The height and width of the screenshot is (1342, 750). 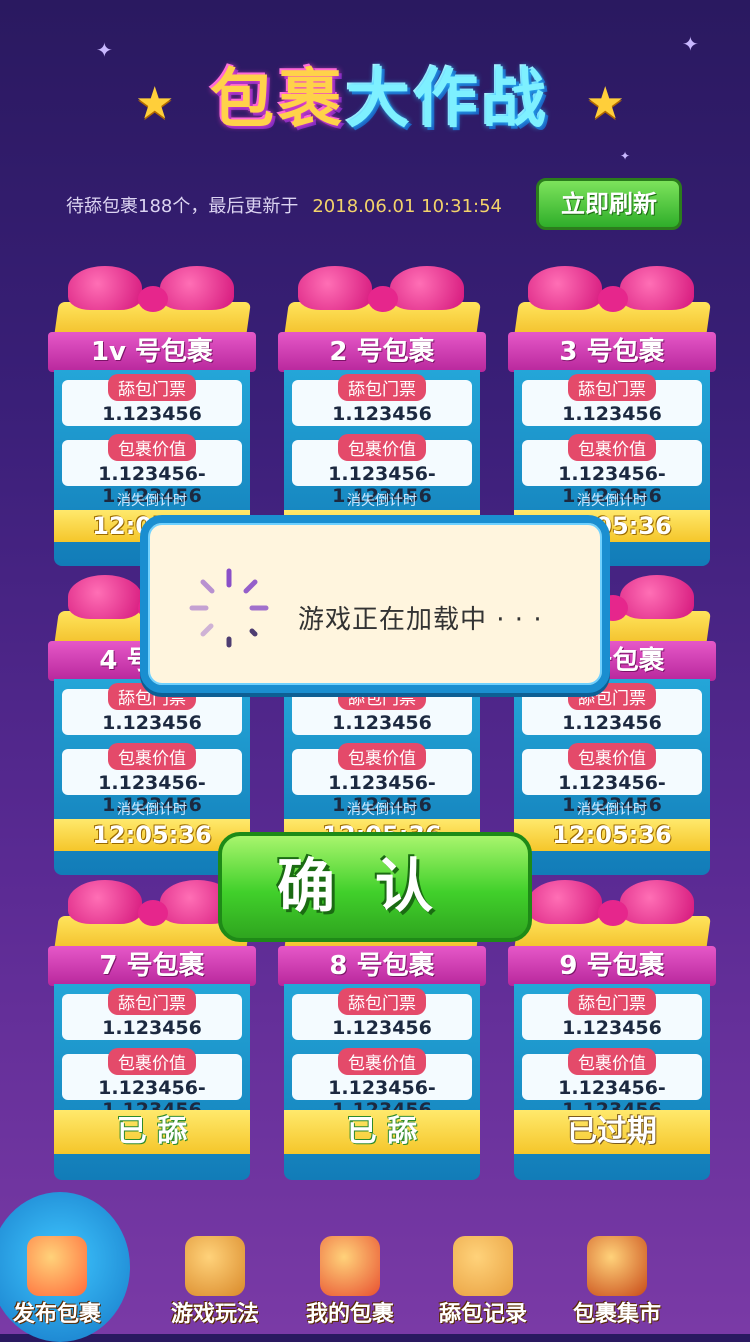 What do you see at coordinates (214, 1314) in the screenshot?
I see `nav-label: 游戏玩法` at bounding box center [214, 1314].